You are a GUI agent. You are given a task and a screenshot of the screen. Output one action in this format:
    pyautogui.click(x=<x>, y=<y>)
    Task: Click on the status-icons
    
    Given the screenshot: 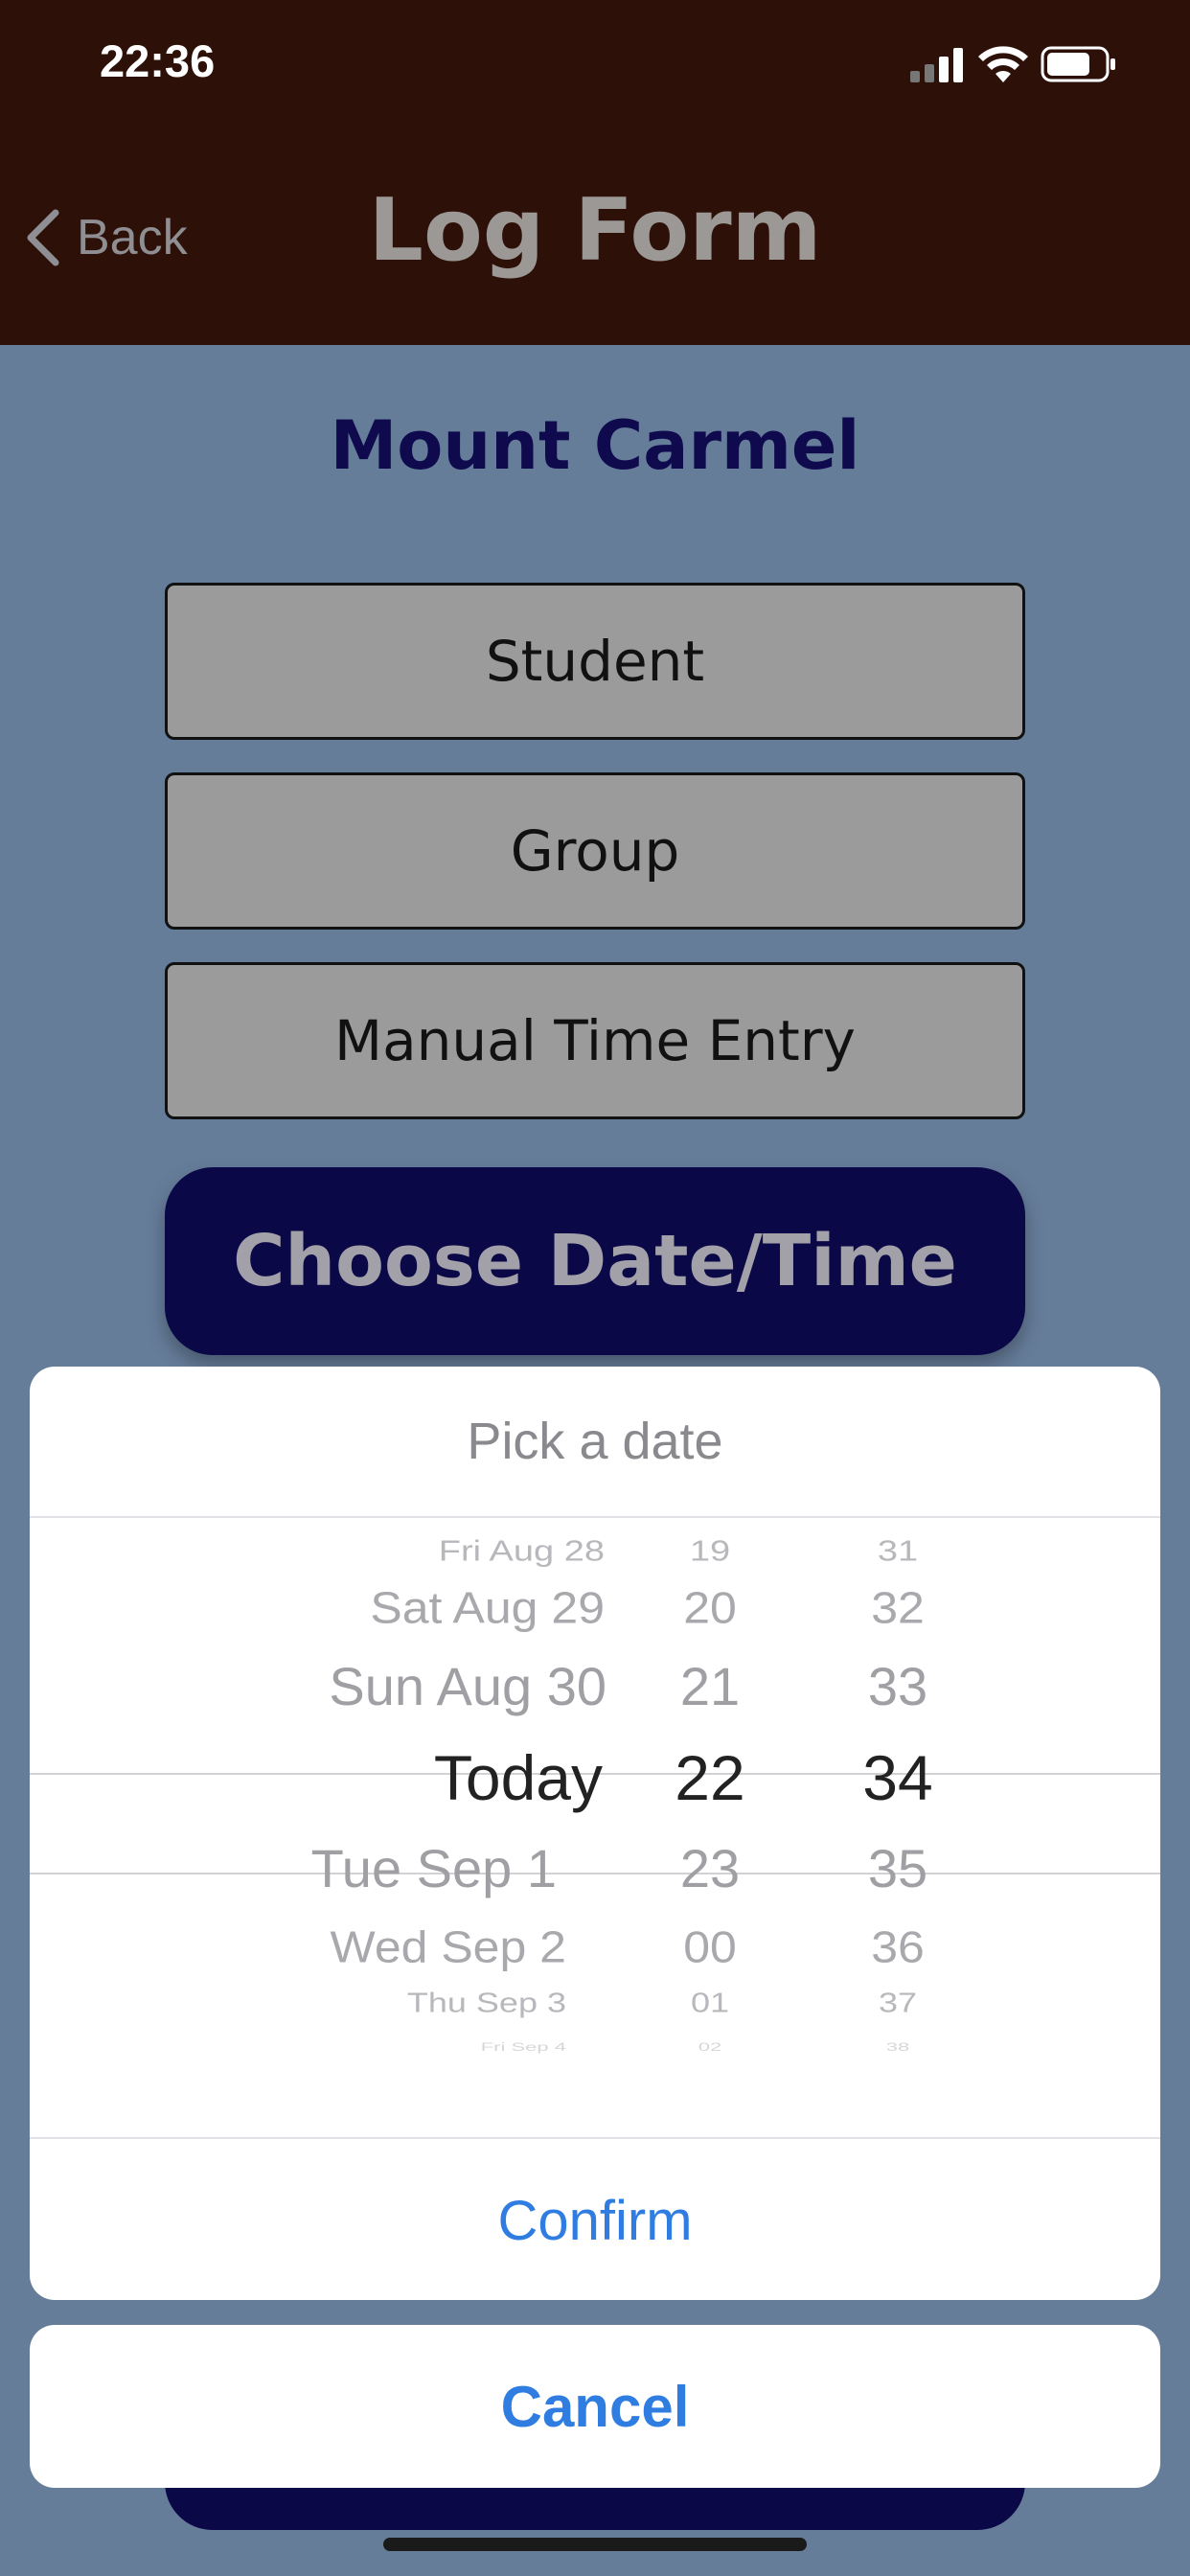 What is the action you would take?
    pyautogui.click(x=1020, y=64)
    